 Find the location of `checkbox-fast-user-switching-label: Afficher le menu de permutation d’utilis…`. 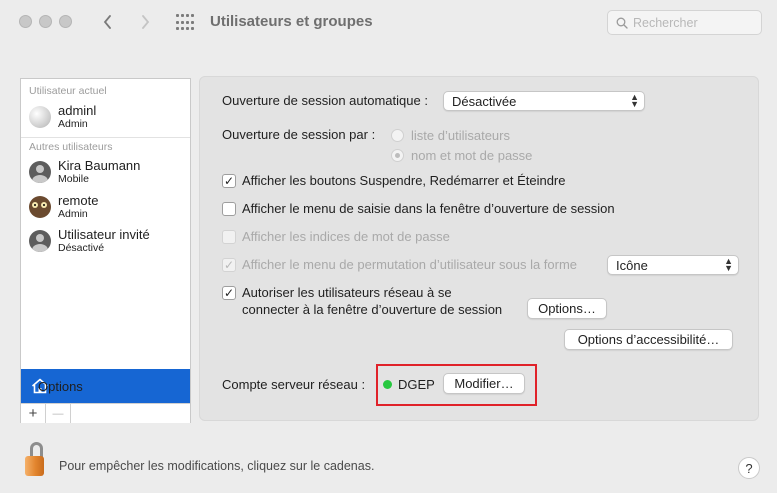

checkbox-fast-user-switching-label: Afficher le menu de permutation d’utilis… is located at coordinates (410, 264).